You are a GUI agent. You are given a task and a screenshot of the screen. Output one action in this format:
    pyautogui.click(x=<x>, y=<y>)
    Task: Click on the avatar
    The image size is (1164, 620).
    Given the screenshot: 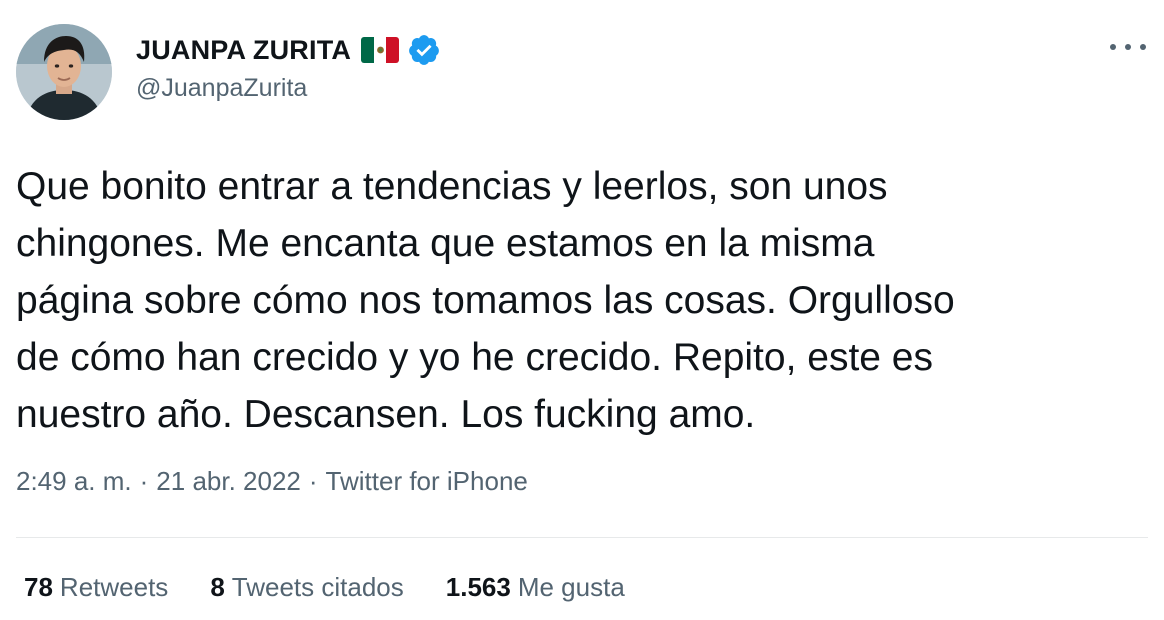 What is the action you would take?
    pyautogui.click(x=64, y=72)
    